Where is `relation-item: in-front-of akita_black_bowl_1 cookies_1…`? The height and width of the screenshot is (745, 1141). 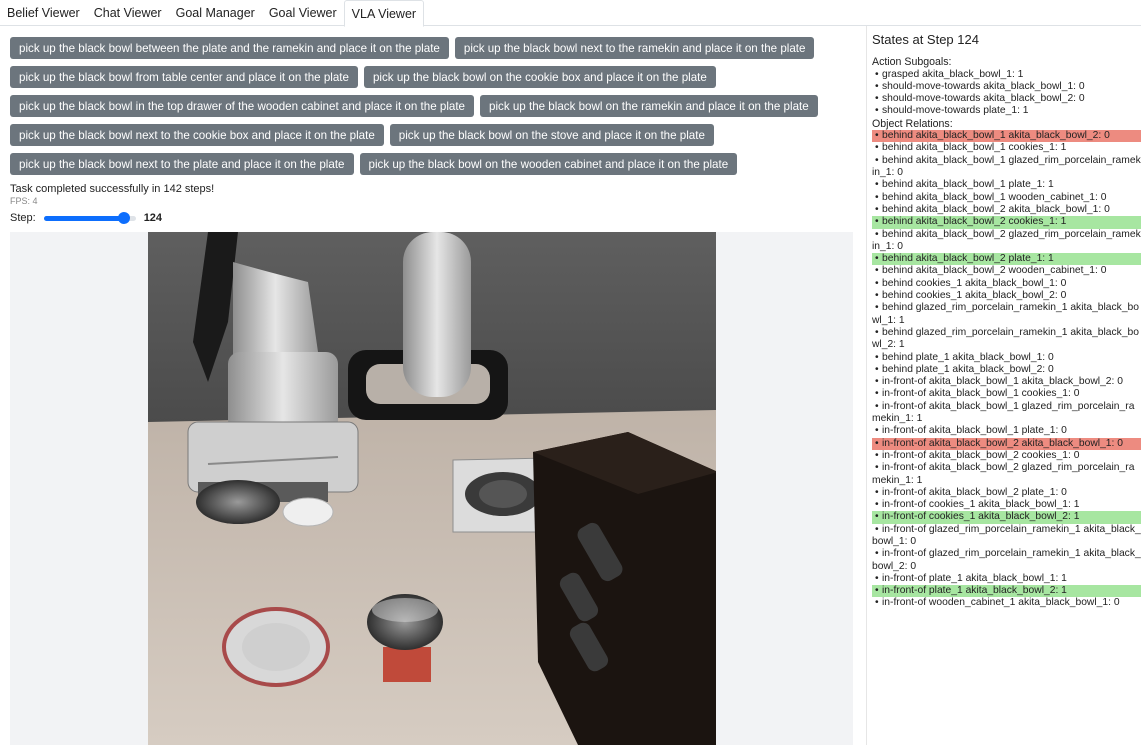 relation-item: in-front-of akita_black_bowl_1 cookies_1… is located at coordinates (1006, 394).